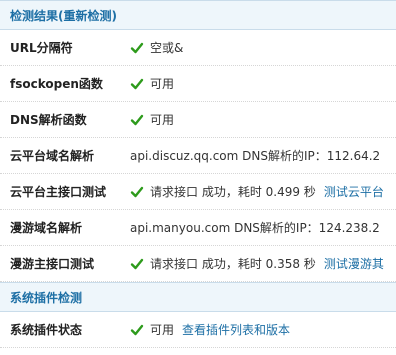 The height and width of the screenshot is (355, 396). Describe the element at coordinates (56, 84) in the screenshot. I see `row-label: fsockopen函数` at that location.